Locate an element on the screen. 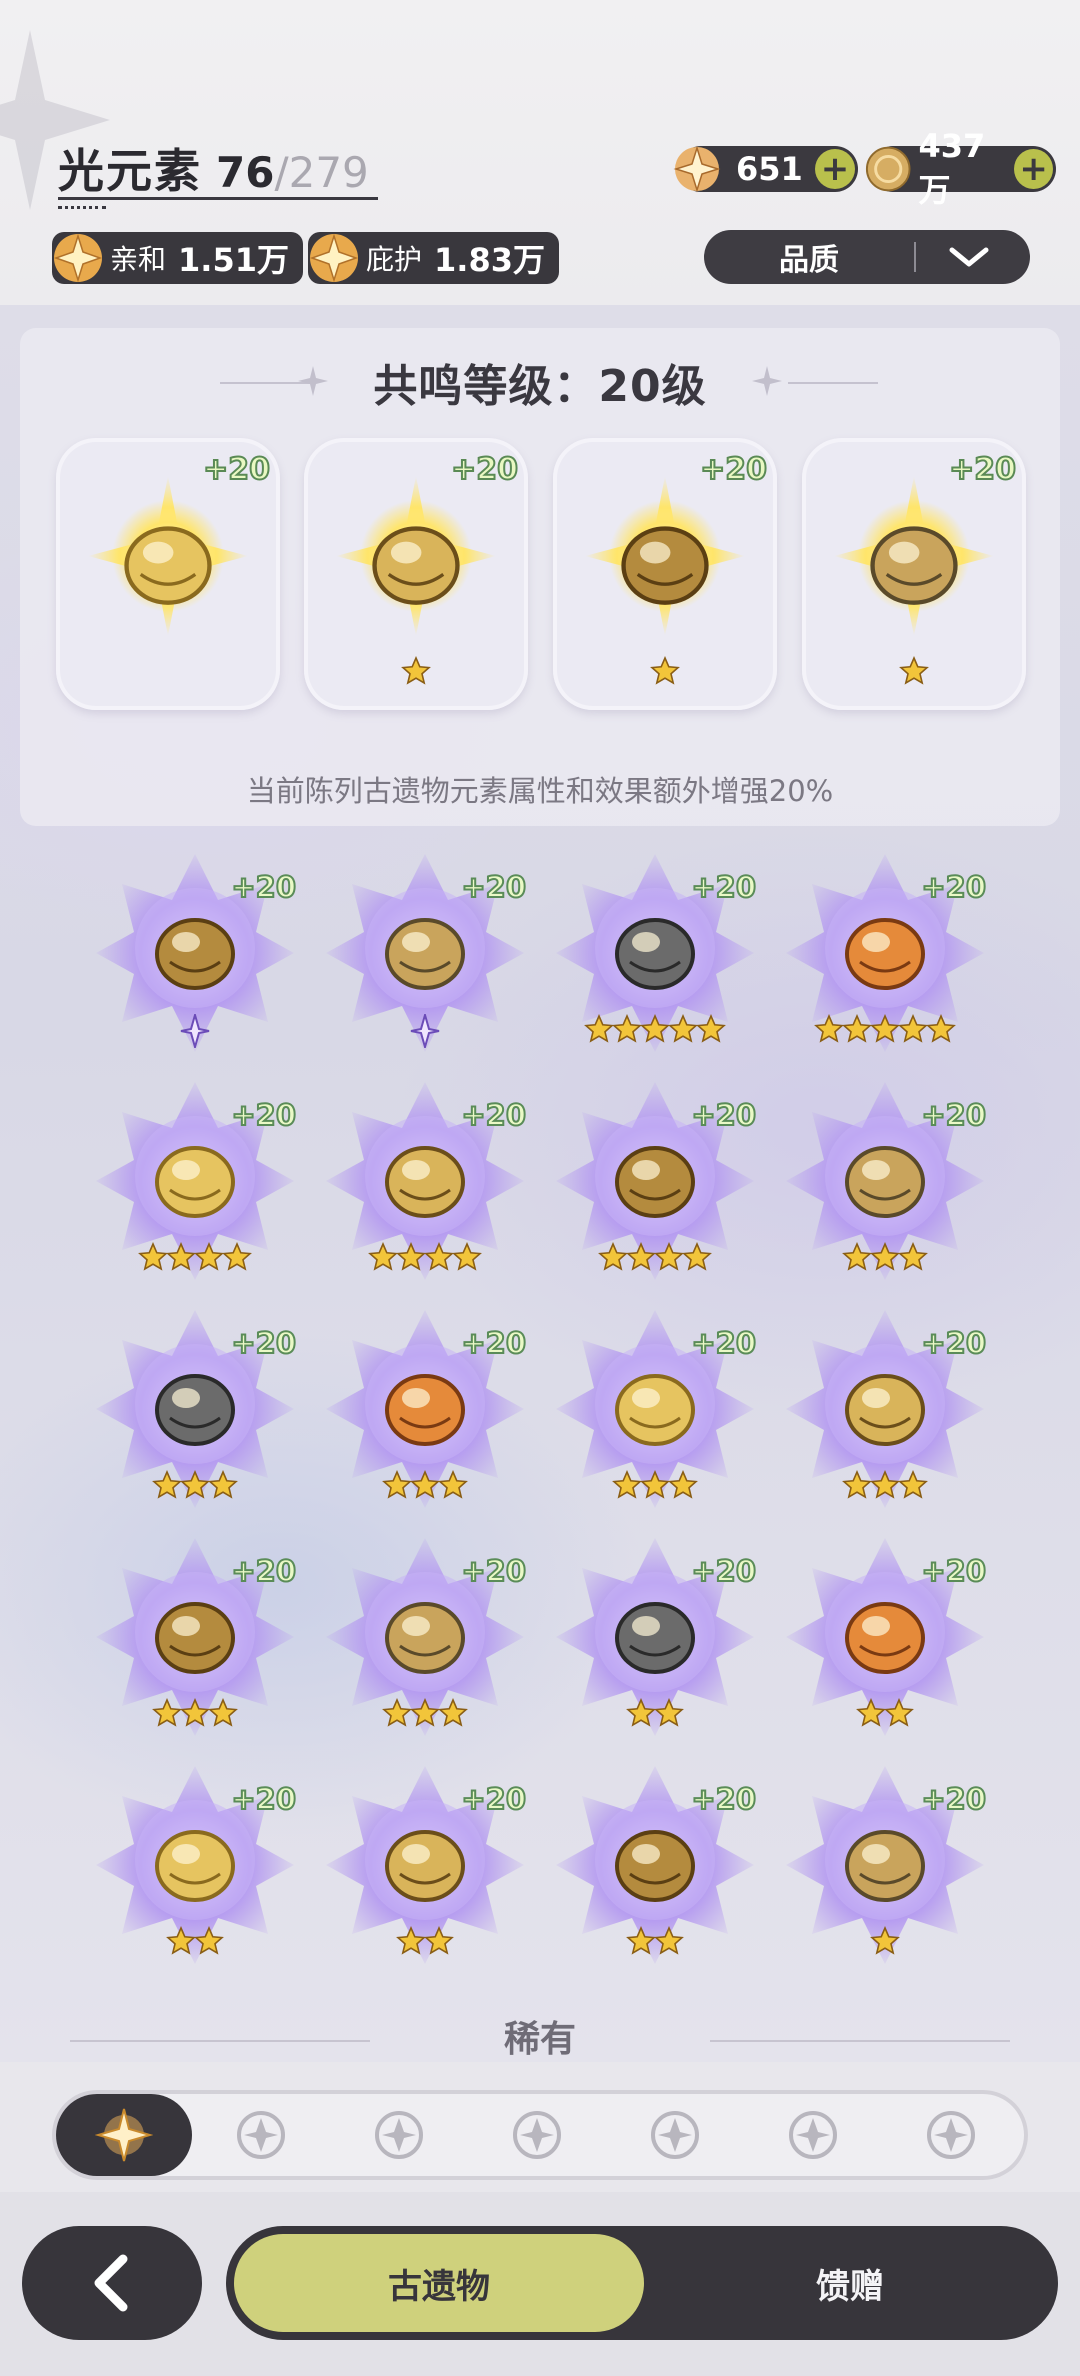 Image resolution: width=1080 pixels, height=2376 pixels. tab-gifts: 馈赠 is located at coordinates (850, 2283).